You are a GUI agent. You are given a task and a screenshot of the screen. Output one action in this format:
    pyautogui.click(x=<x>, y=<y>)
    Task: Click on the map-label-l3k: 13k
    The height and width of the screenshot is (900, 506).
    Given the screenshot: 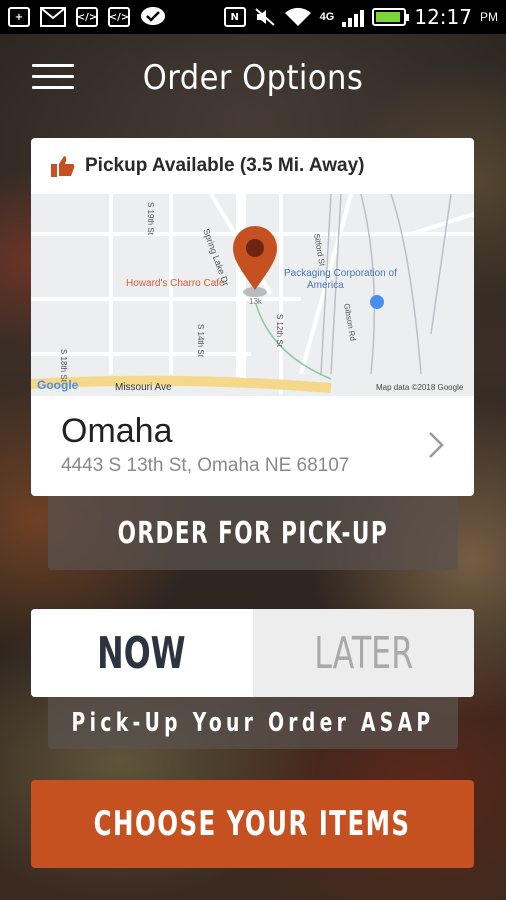 What is the action you would take?
    pyautogui.click(x=256, y=301)
    